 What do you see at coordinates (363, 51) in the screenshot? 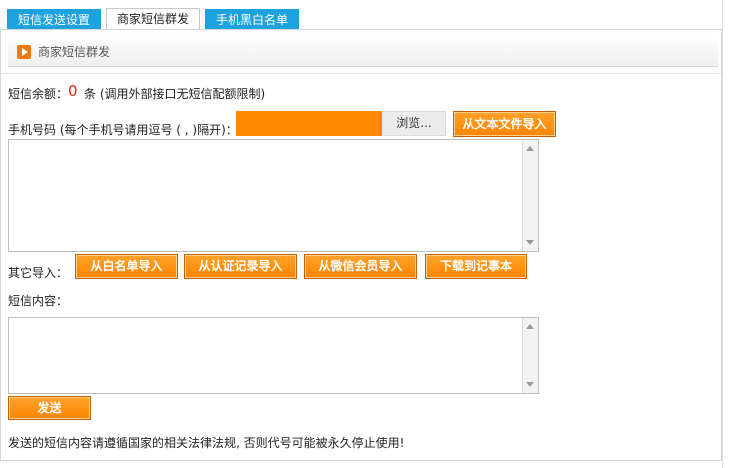
I see `panel-header: 商家短信群发` at bounding box center [363, 51].